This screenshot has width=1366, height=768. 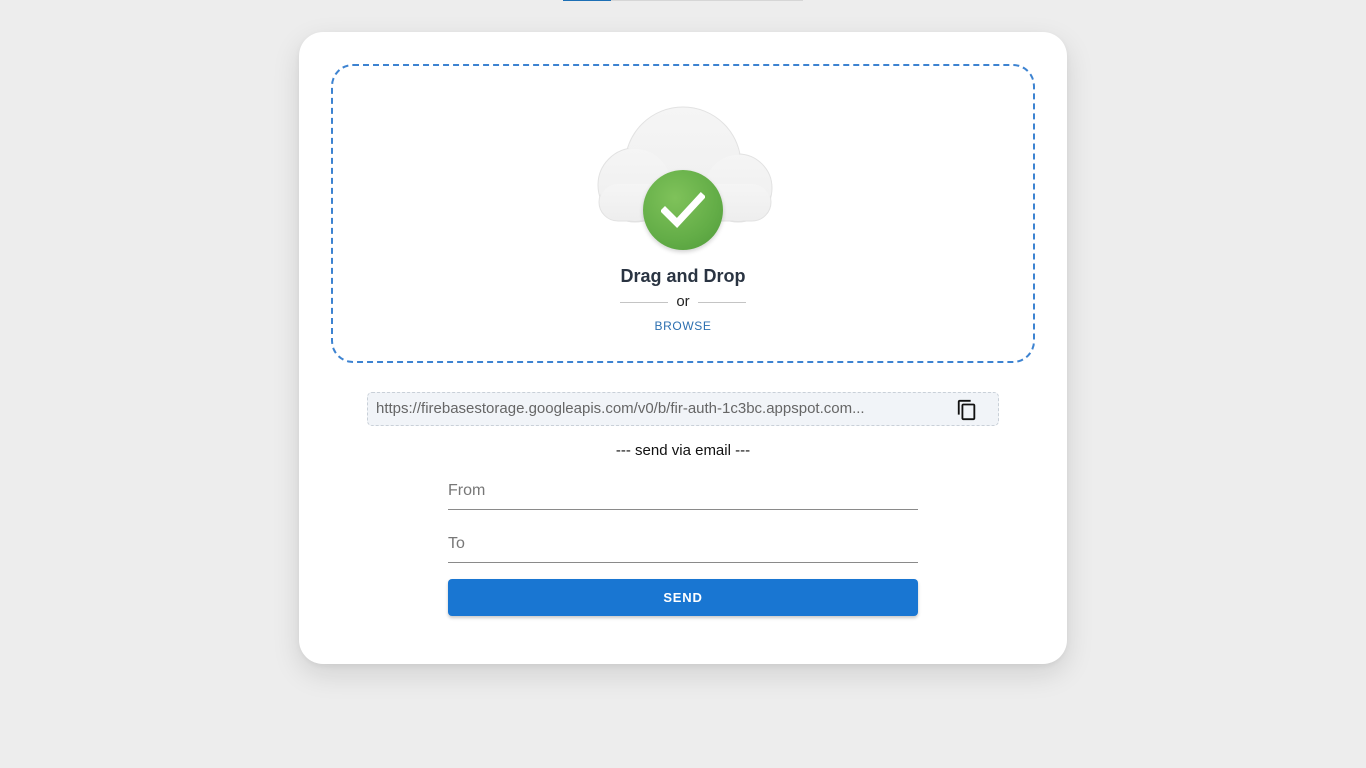 I want to click on checkmark-icon, so click(x=683, y=210).